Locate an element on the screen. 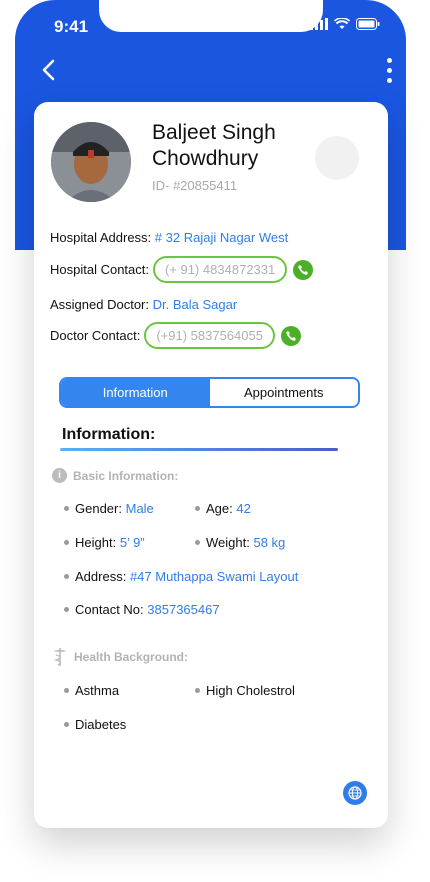 The width and height of the screenshot is (430, 882). signal-icon is located at coordinates (319, 24).